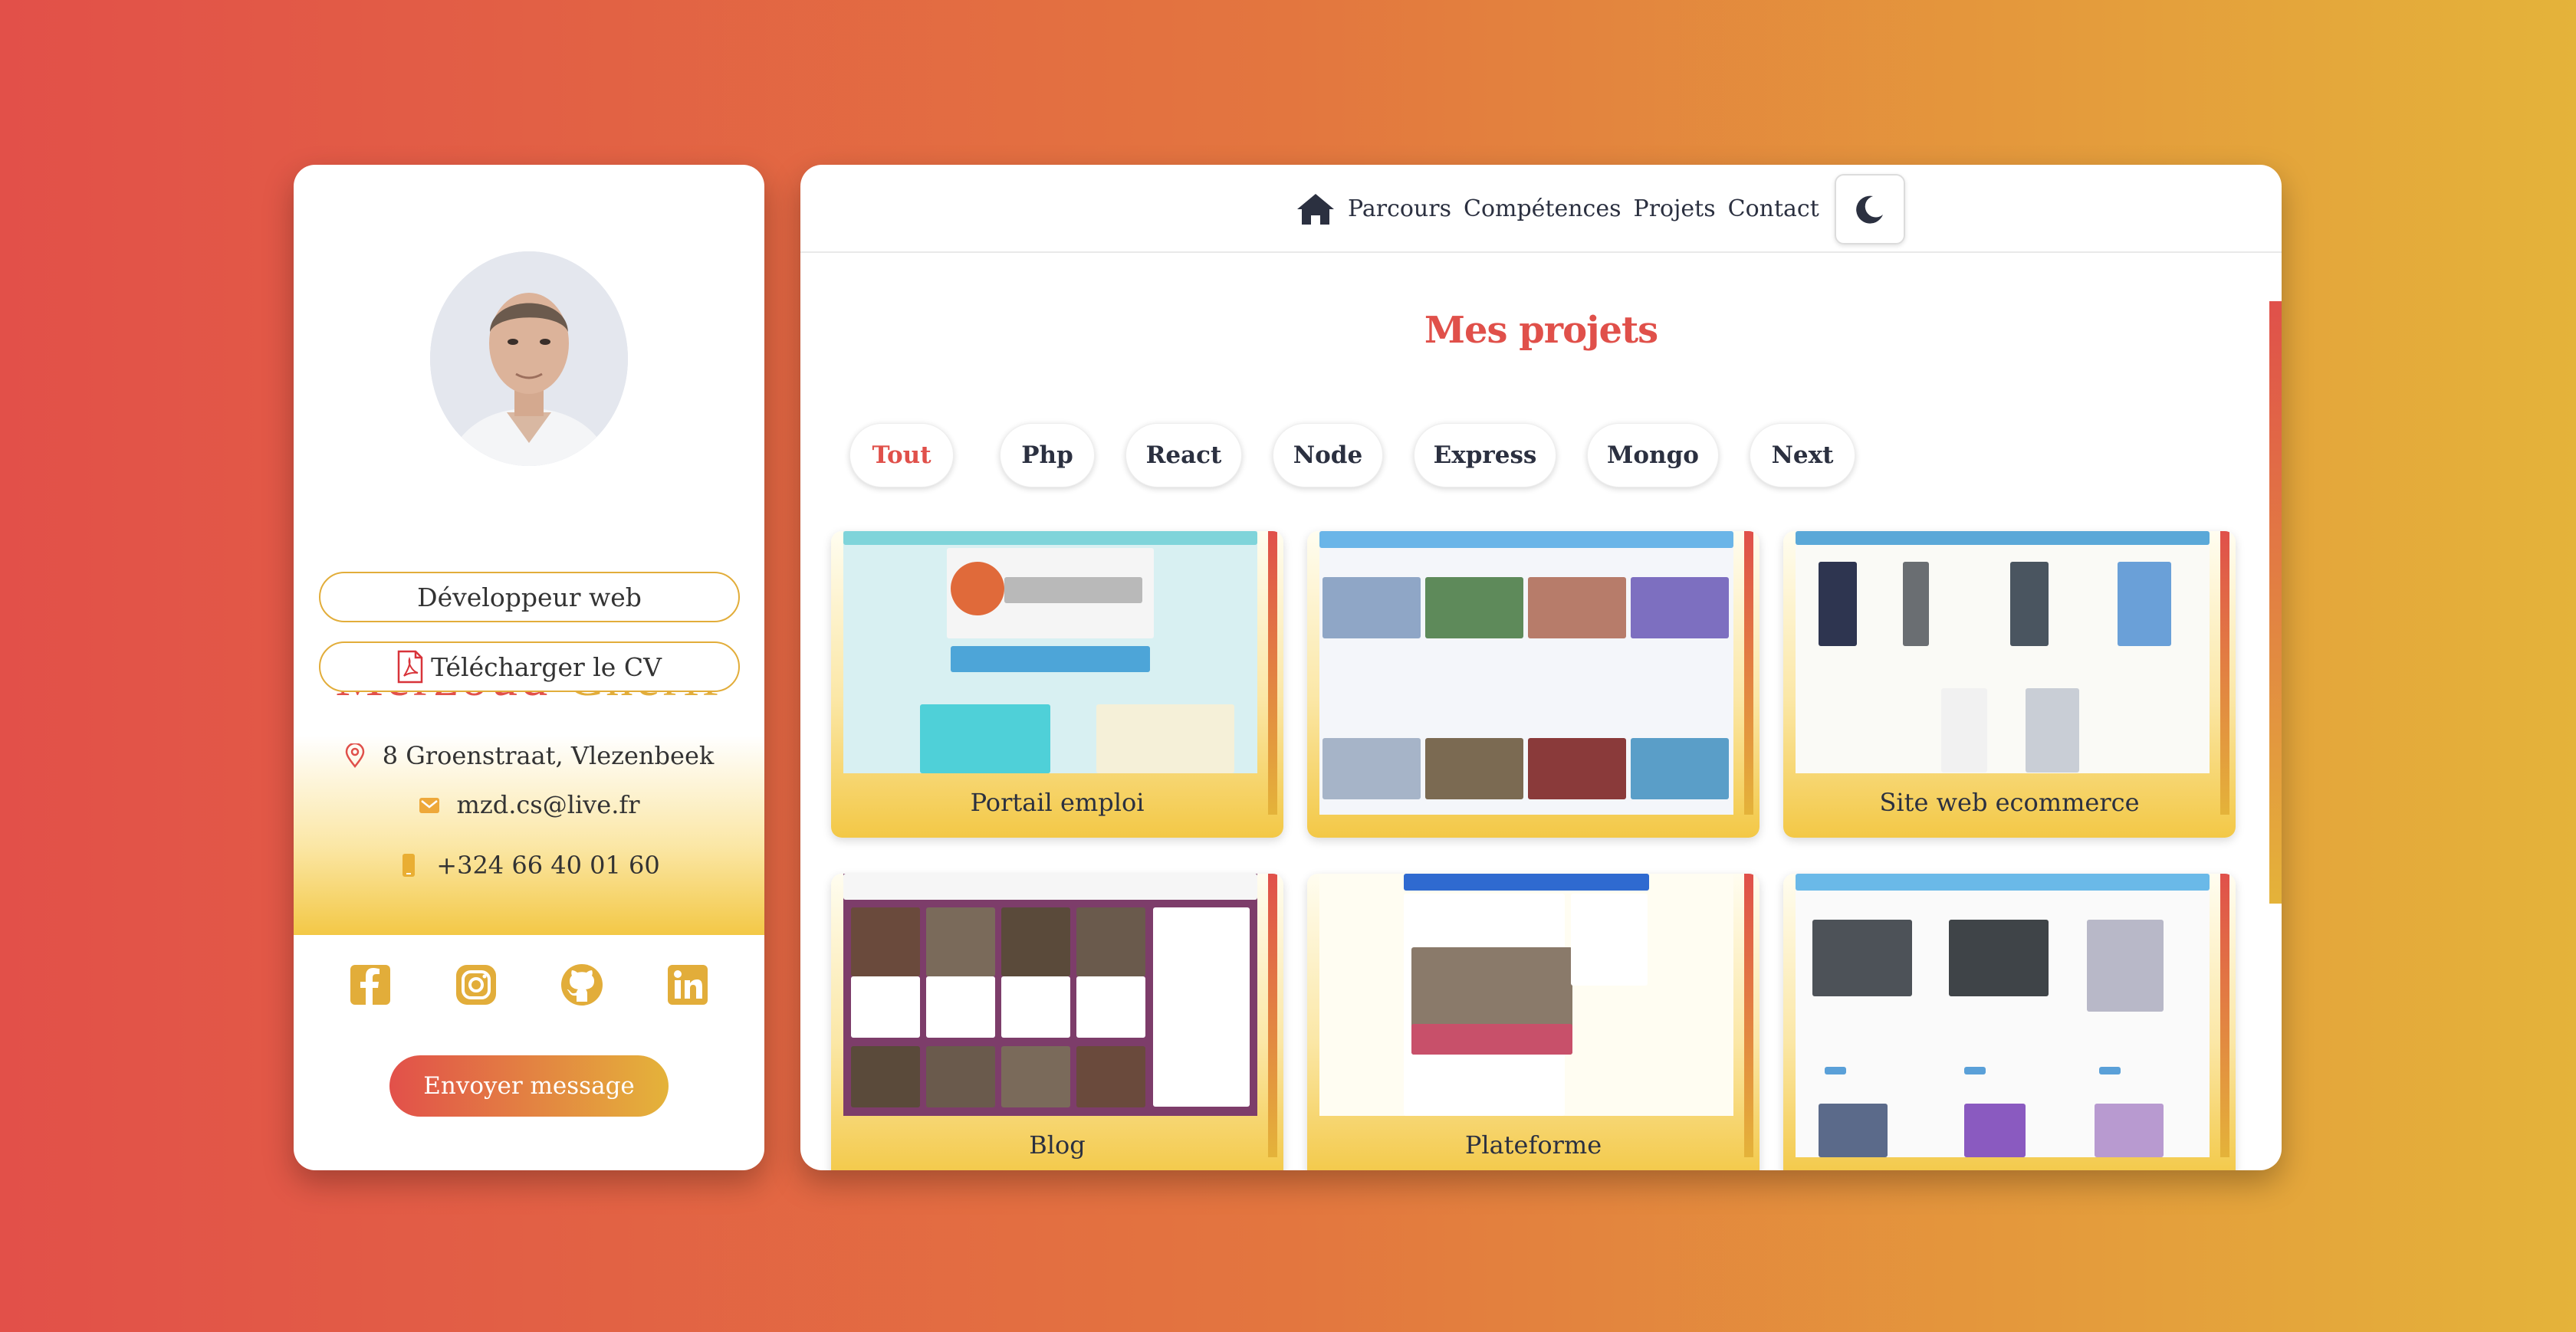 The height and width of the screenshot is (1332, 2576). I want to click on phone-icon, so click(409, 865).